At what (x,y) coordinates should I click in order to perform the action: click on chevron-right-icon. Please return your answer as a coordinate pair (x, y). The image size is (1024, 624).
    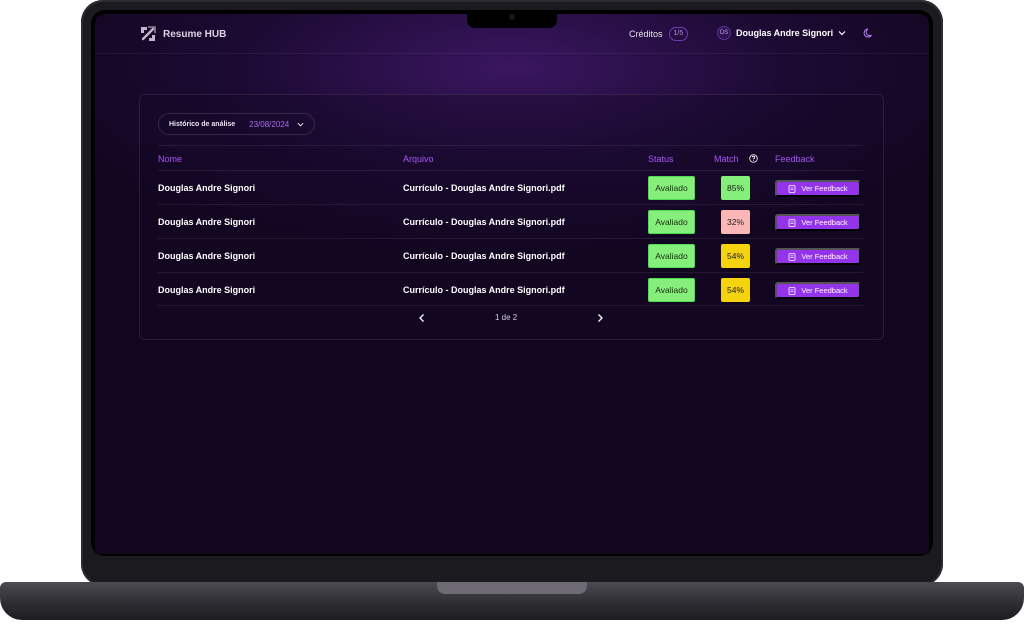
    Looking at the image, I should click on (600, 318).